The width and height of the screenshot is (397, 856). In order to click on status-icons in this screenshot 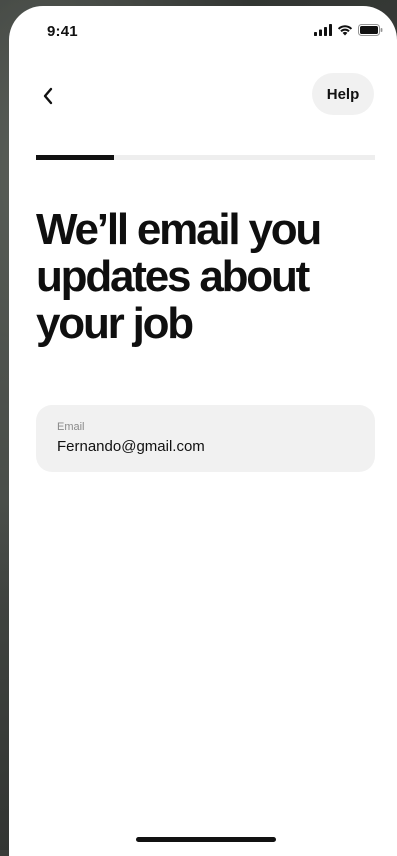, I will do `click(348, 30)`.